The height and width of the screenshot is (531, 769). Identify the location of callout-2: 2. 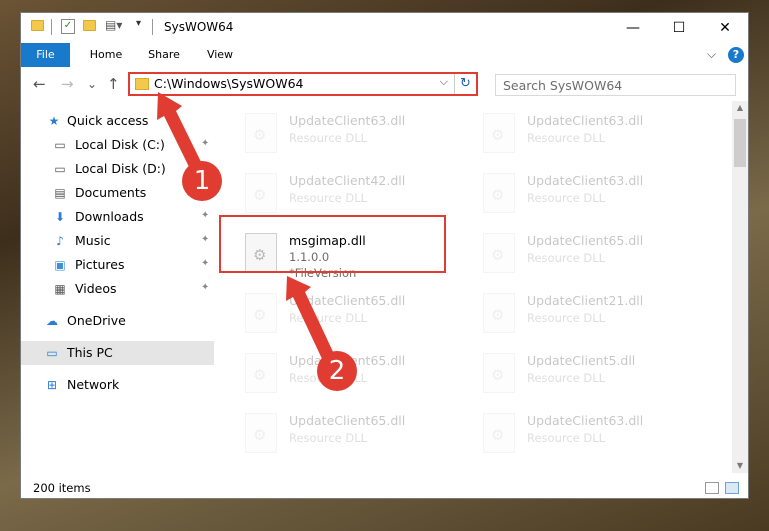
(337, 371).